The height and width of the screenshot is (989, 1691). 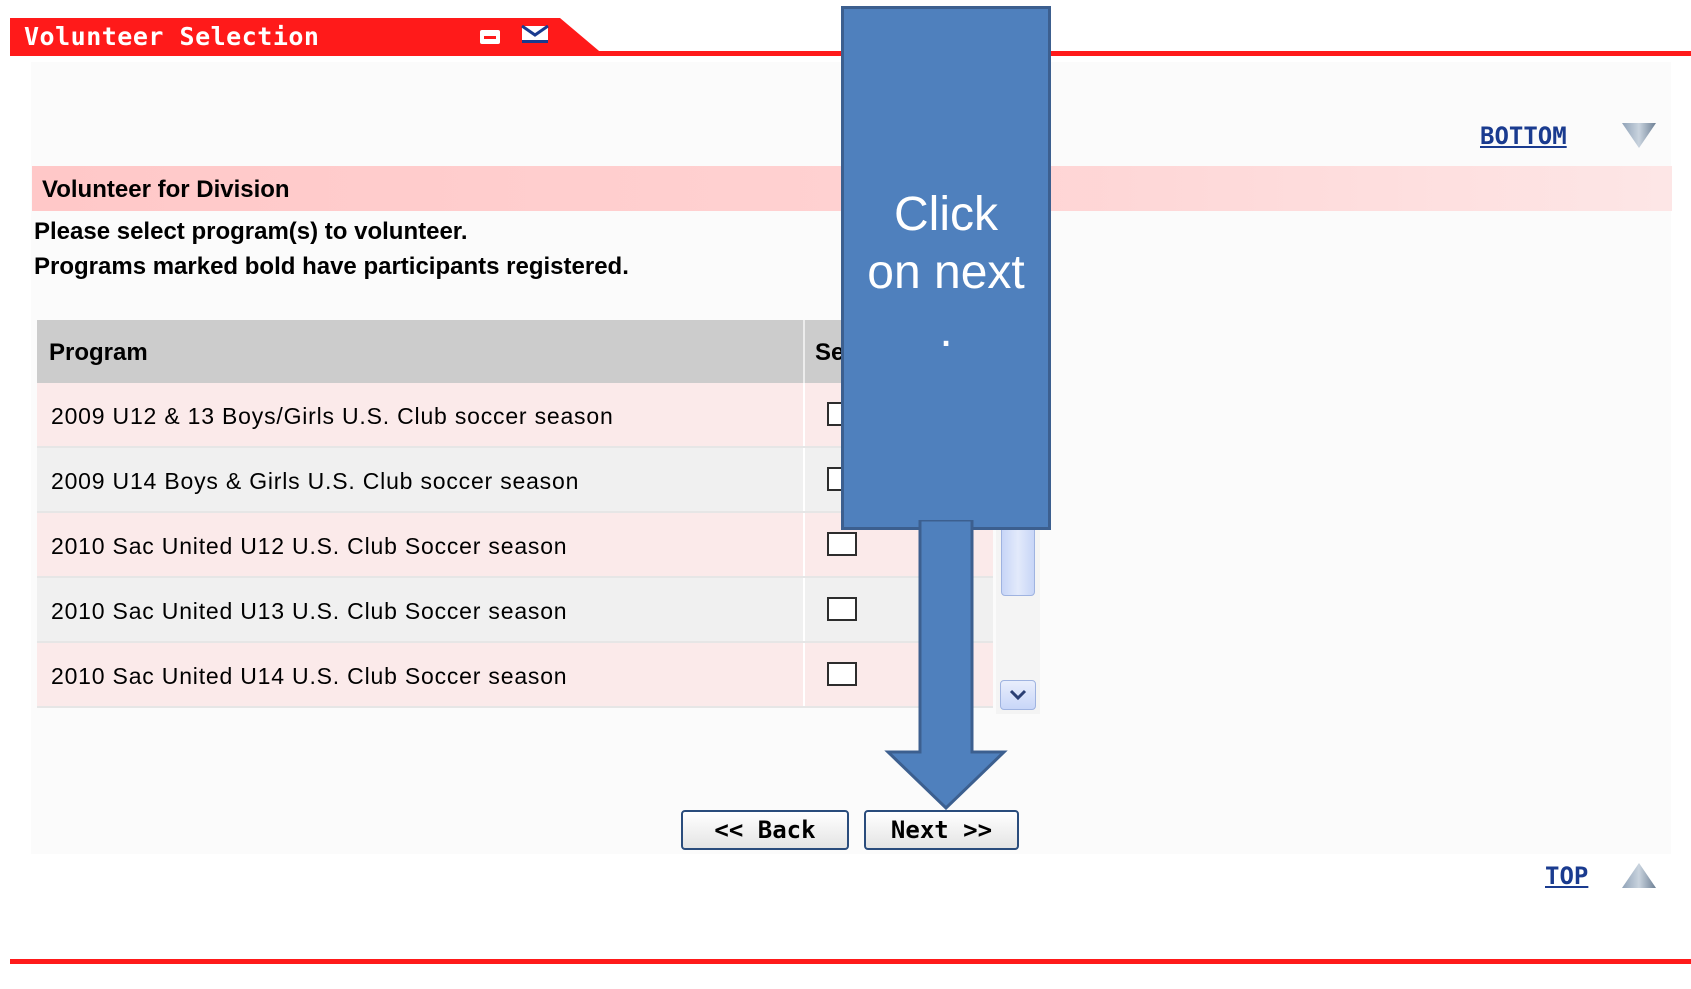 I want to click on next-button: Next >>, so click(x=941, y=830).